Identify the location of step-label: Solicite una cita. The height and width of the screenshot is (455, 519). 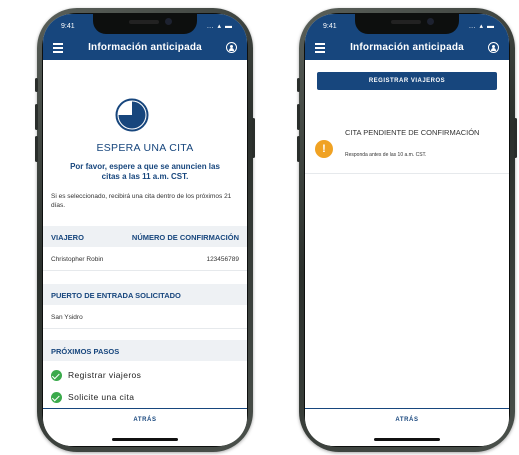
(101, 397).